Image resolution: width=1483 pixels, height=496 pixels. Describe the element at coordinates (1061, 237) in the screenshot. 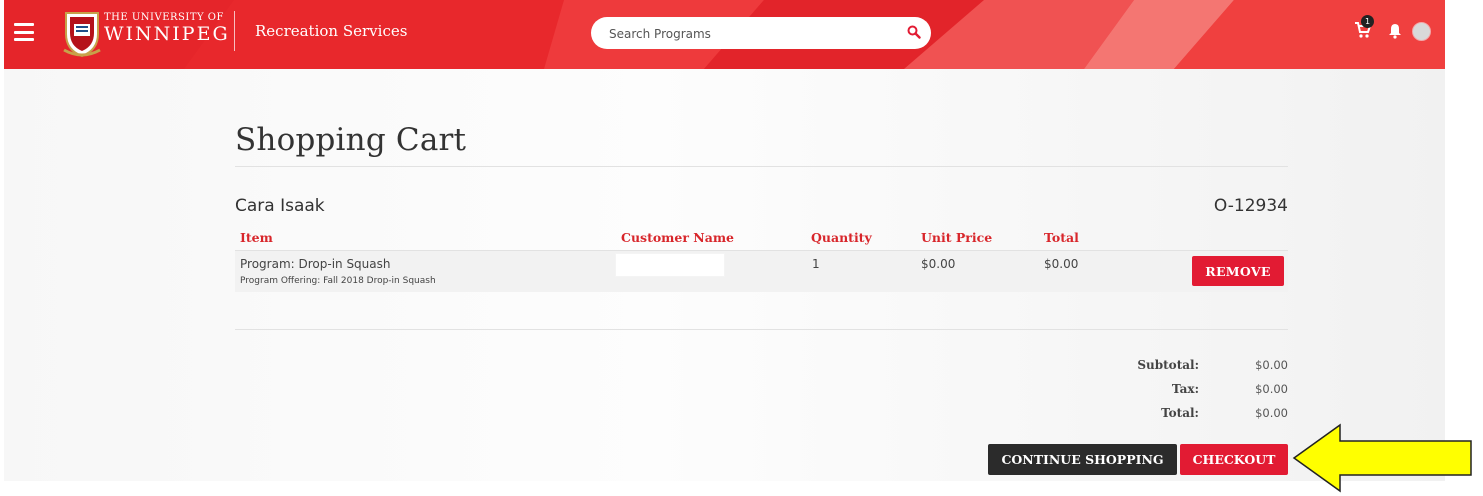

I see `column-header-total: Total` at that location.